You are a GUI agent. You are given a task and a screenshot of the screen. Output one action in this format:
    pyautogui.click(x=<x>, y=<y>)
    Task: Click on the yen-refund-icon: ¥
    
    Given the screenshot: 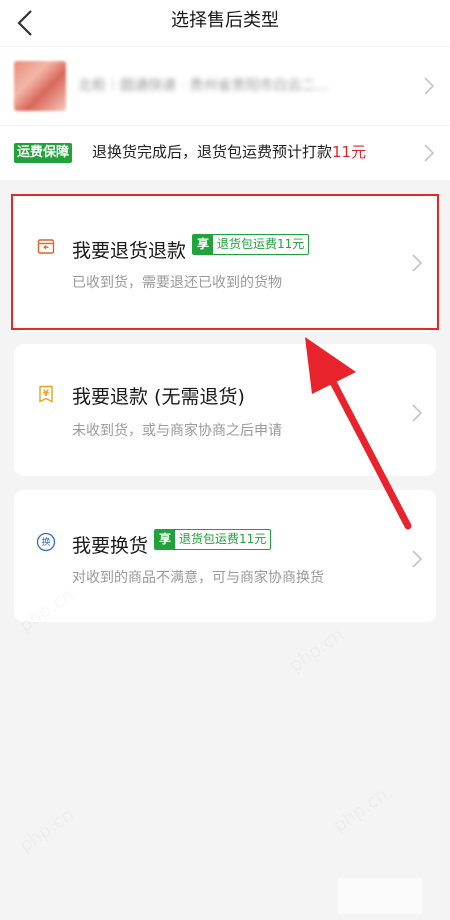 What is the action you would take?
    pyautogui.click(x=46, y=394)
    